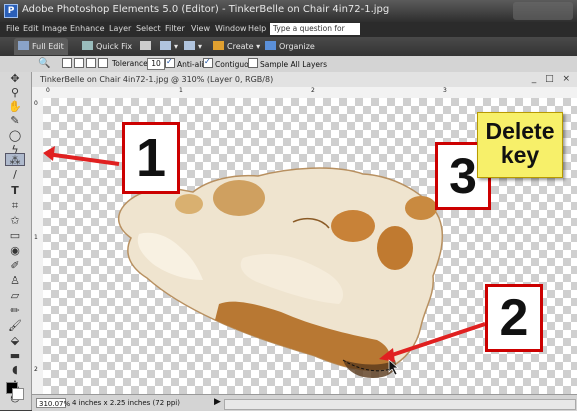 This screenshot has width=577, height=411. Describe the element at coordinates (36, 237) in the screenshot. I see `ruler-left-label: 1` at that location.